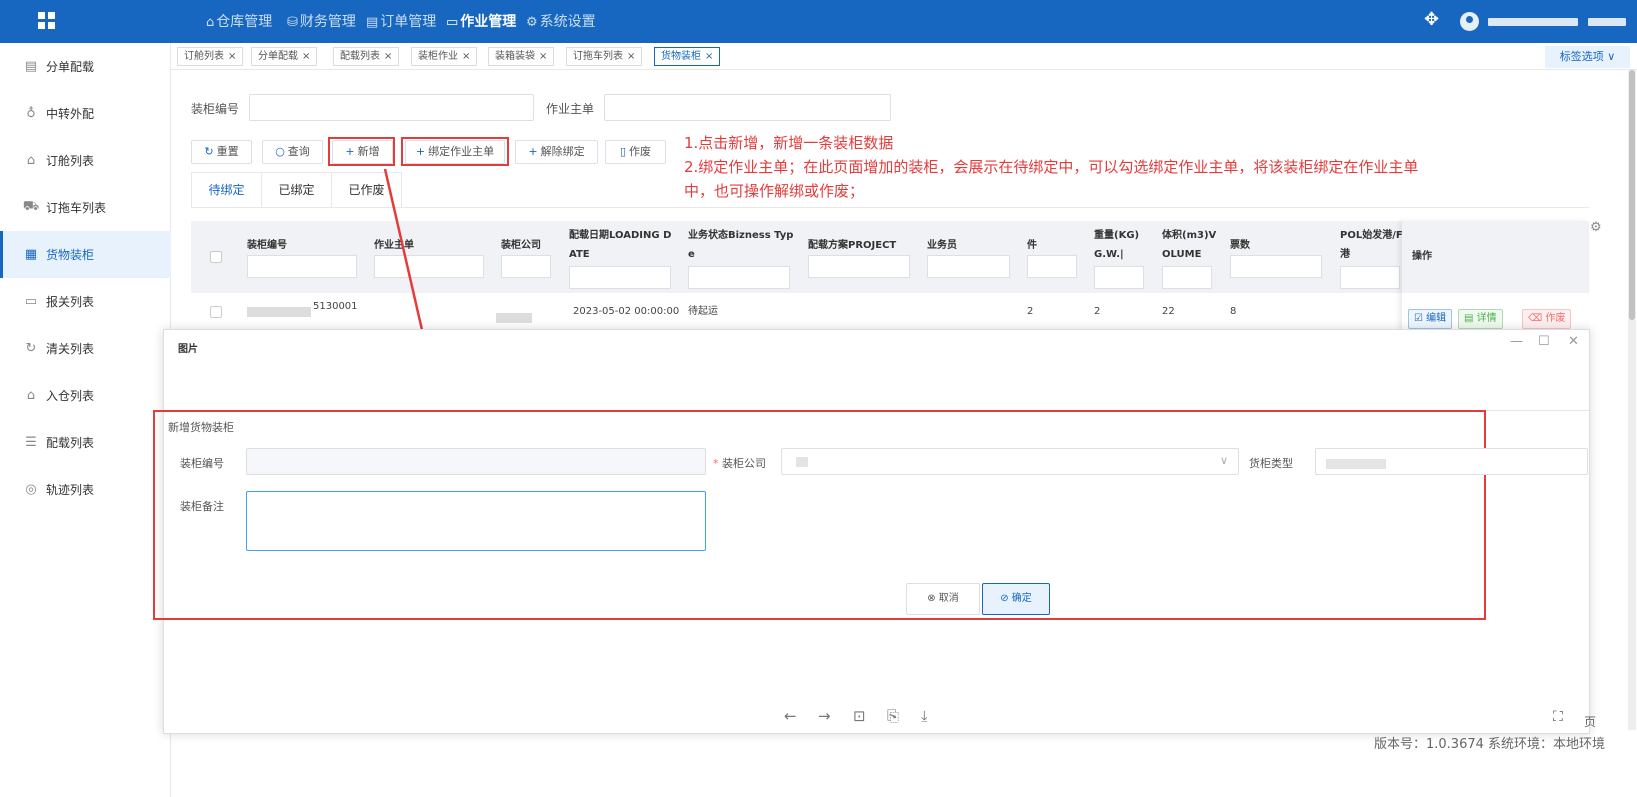 The width and height of the screenshot is (1637, 797). I want to click on volume-column-filter, so click(1187, 277).